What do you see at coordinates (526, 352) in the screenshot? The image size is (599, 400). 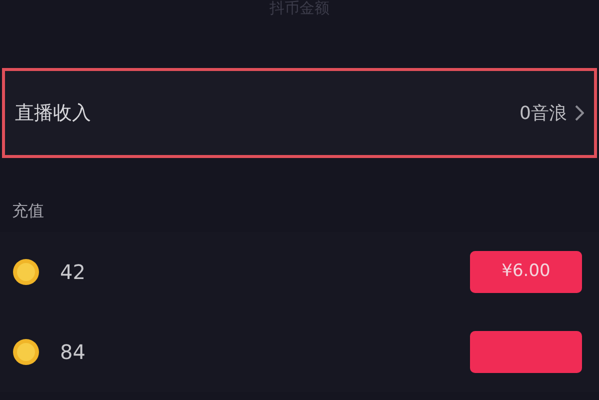 I see `price-button` at bounding box center [526, 352].